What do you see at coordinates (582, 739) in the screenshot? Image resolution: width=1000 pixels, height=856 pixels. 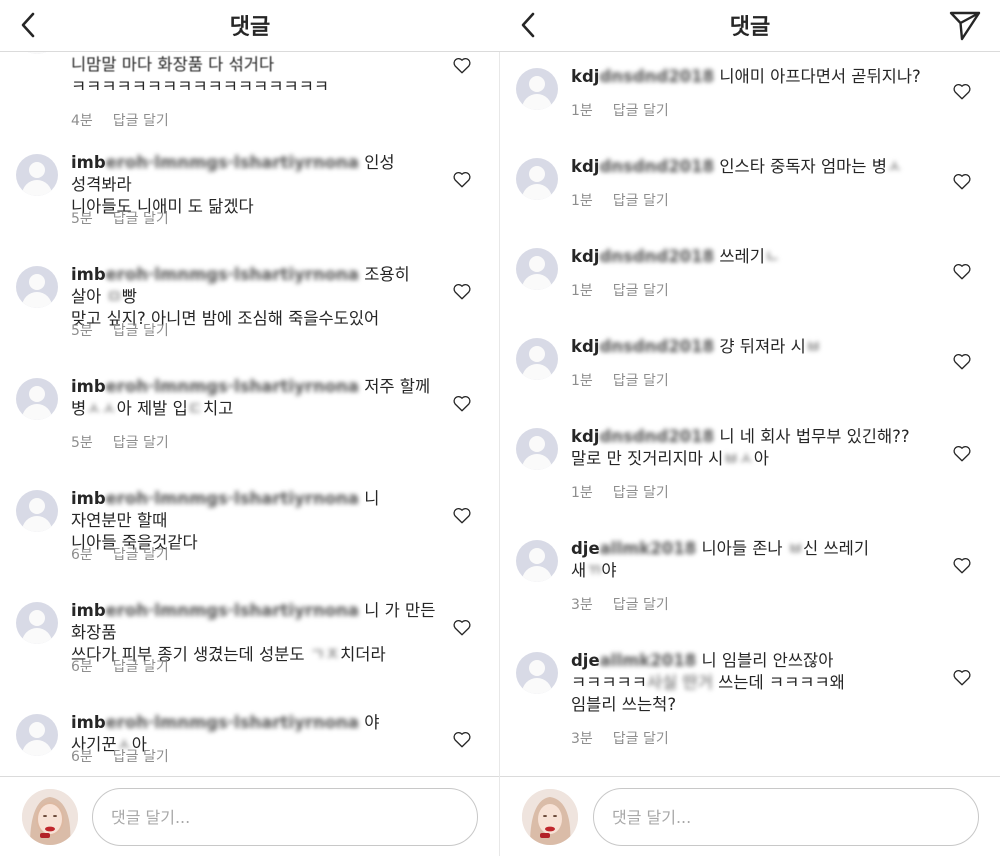 I see `comment-time: 3분` at bounding box center [582, 739].